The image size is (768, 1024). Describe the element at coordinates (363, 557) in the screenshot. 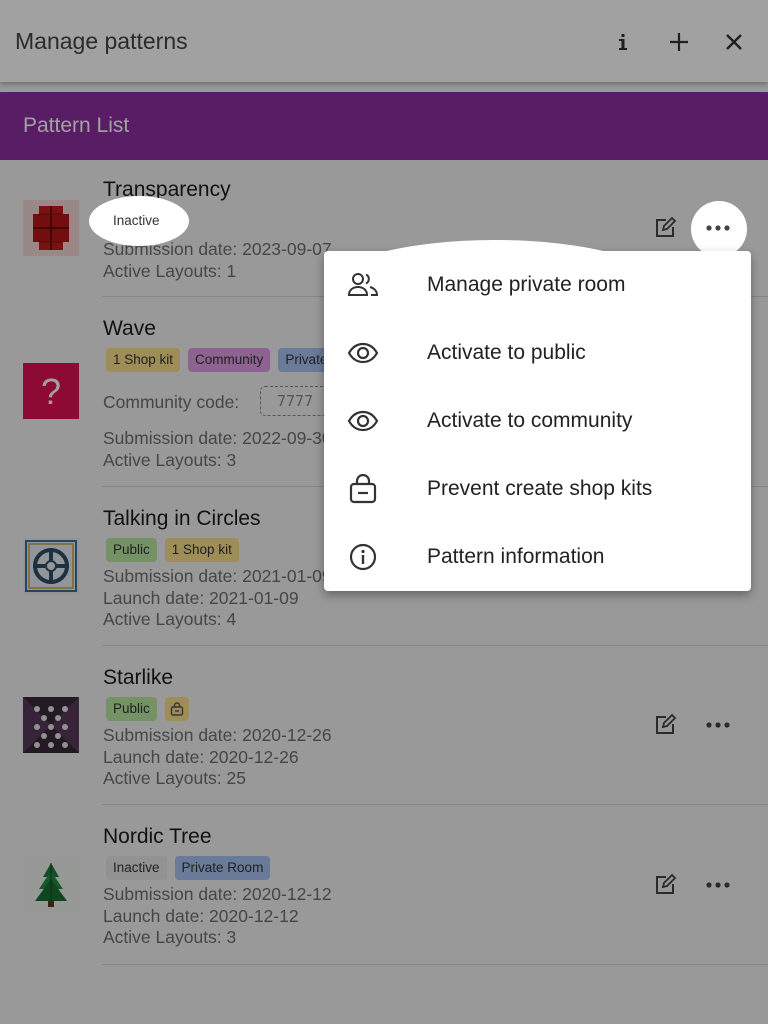

I see `info-circle-icon` at that location.